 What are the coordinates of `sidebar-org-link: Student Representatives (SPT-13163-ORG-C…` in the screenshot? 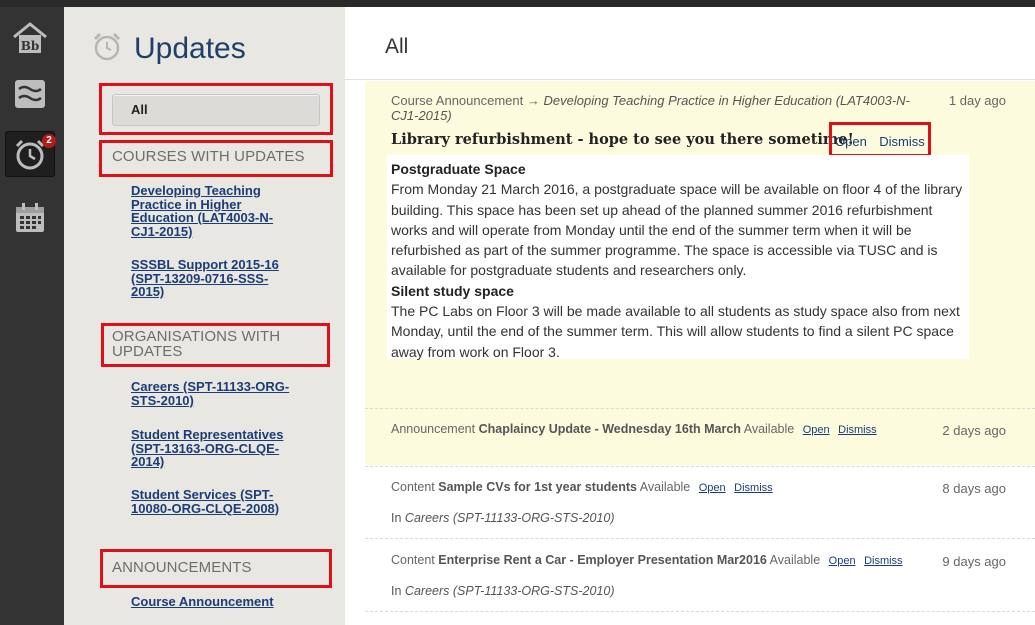 It's located at (216, 448).